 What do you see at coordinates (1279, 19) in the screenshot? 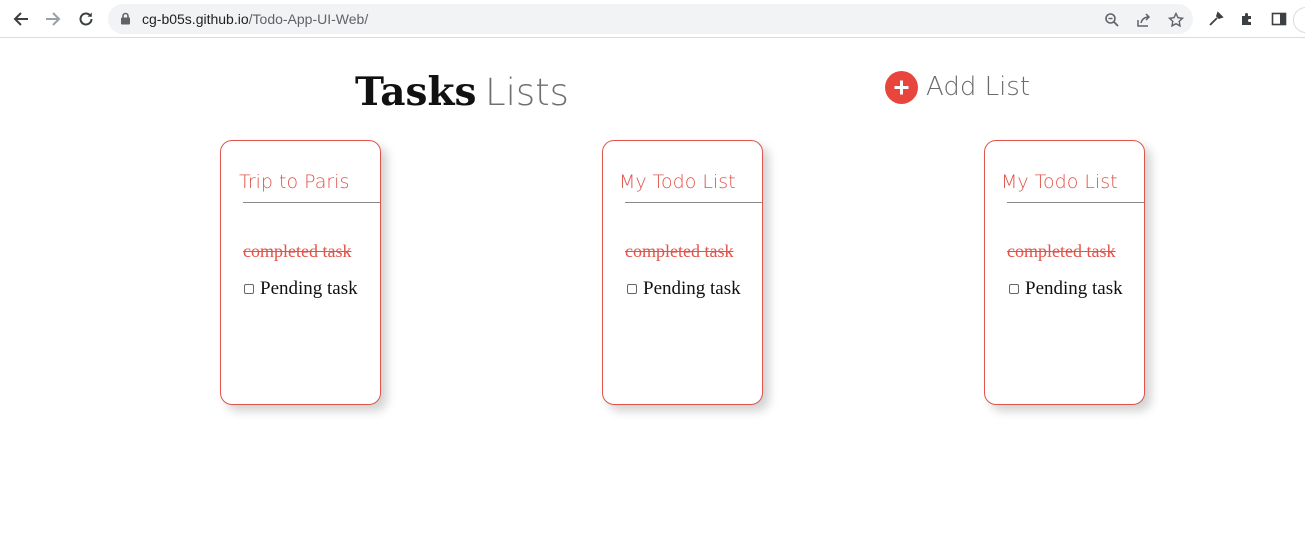
I see `side-panel-icon` at bounding box center [1279, 19].